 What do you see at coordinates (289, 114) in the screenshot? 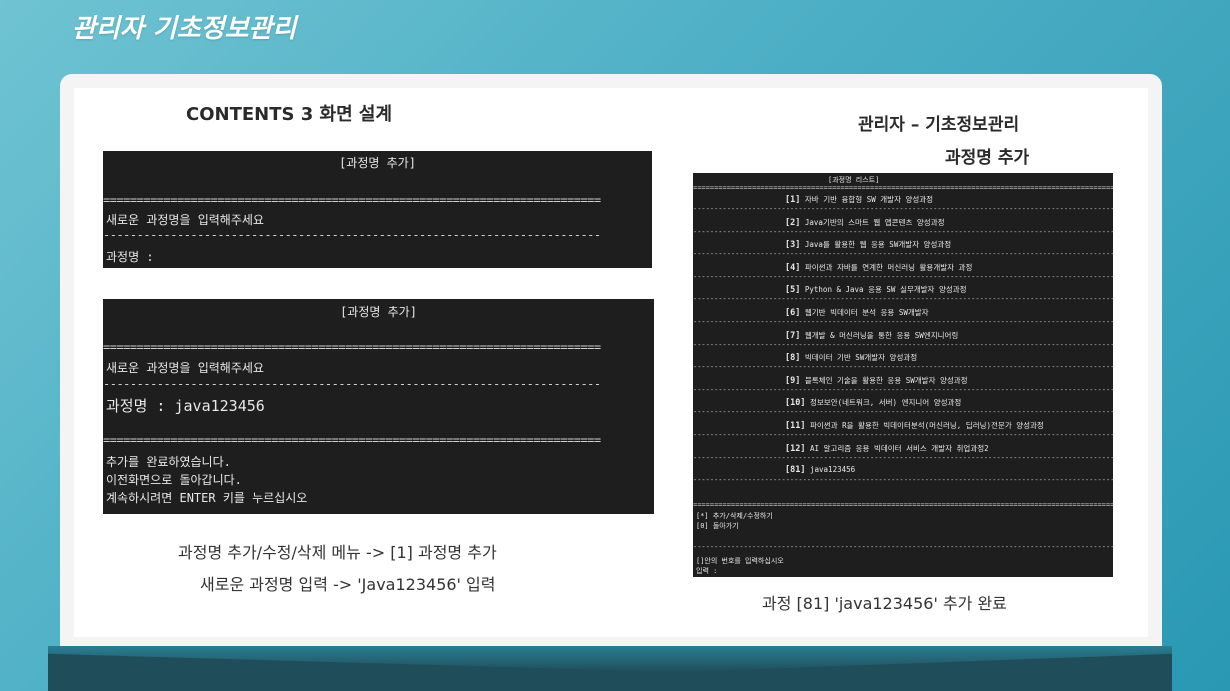
I see `left-heading: CONTENTS 3 화면 설계` at bounding box center [289, 114].